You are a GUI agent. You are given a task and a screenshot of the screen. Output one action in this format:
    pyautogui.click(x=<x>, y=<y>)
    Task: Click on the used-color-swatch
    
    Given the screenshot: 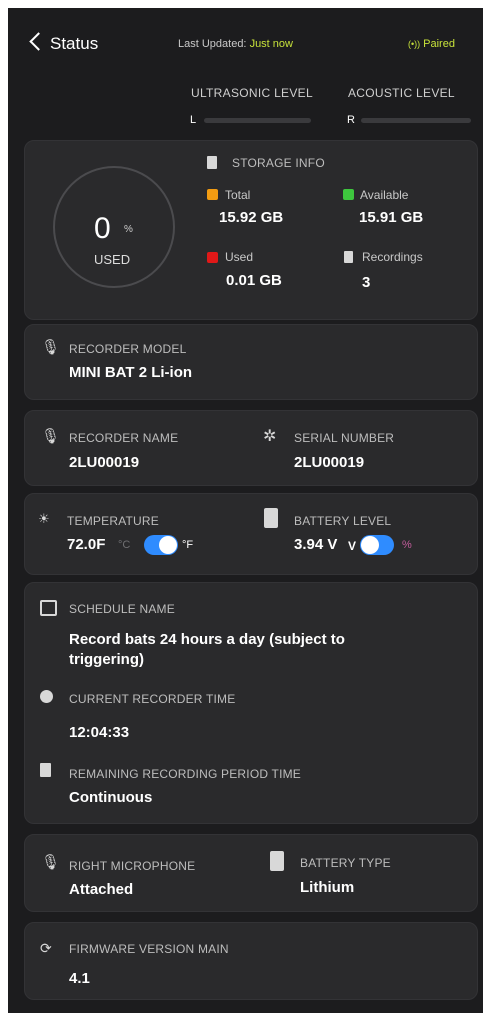 What is the action you would take?
    pyautogui.click(x=212, y=257)
    